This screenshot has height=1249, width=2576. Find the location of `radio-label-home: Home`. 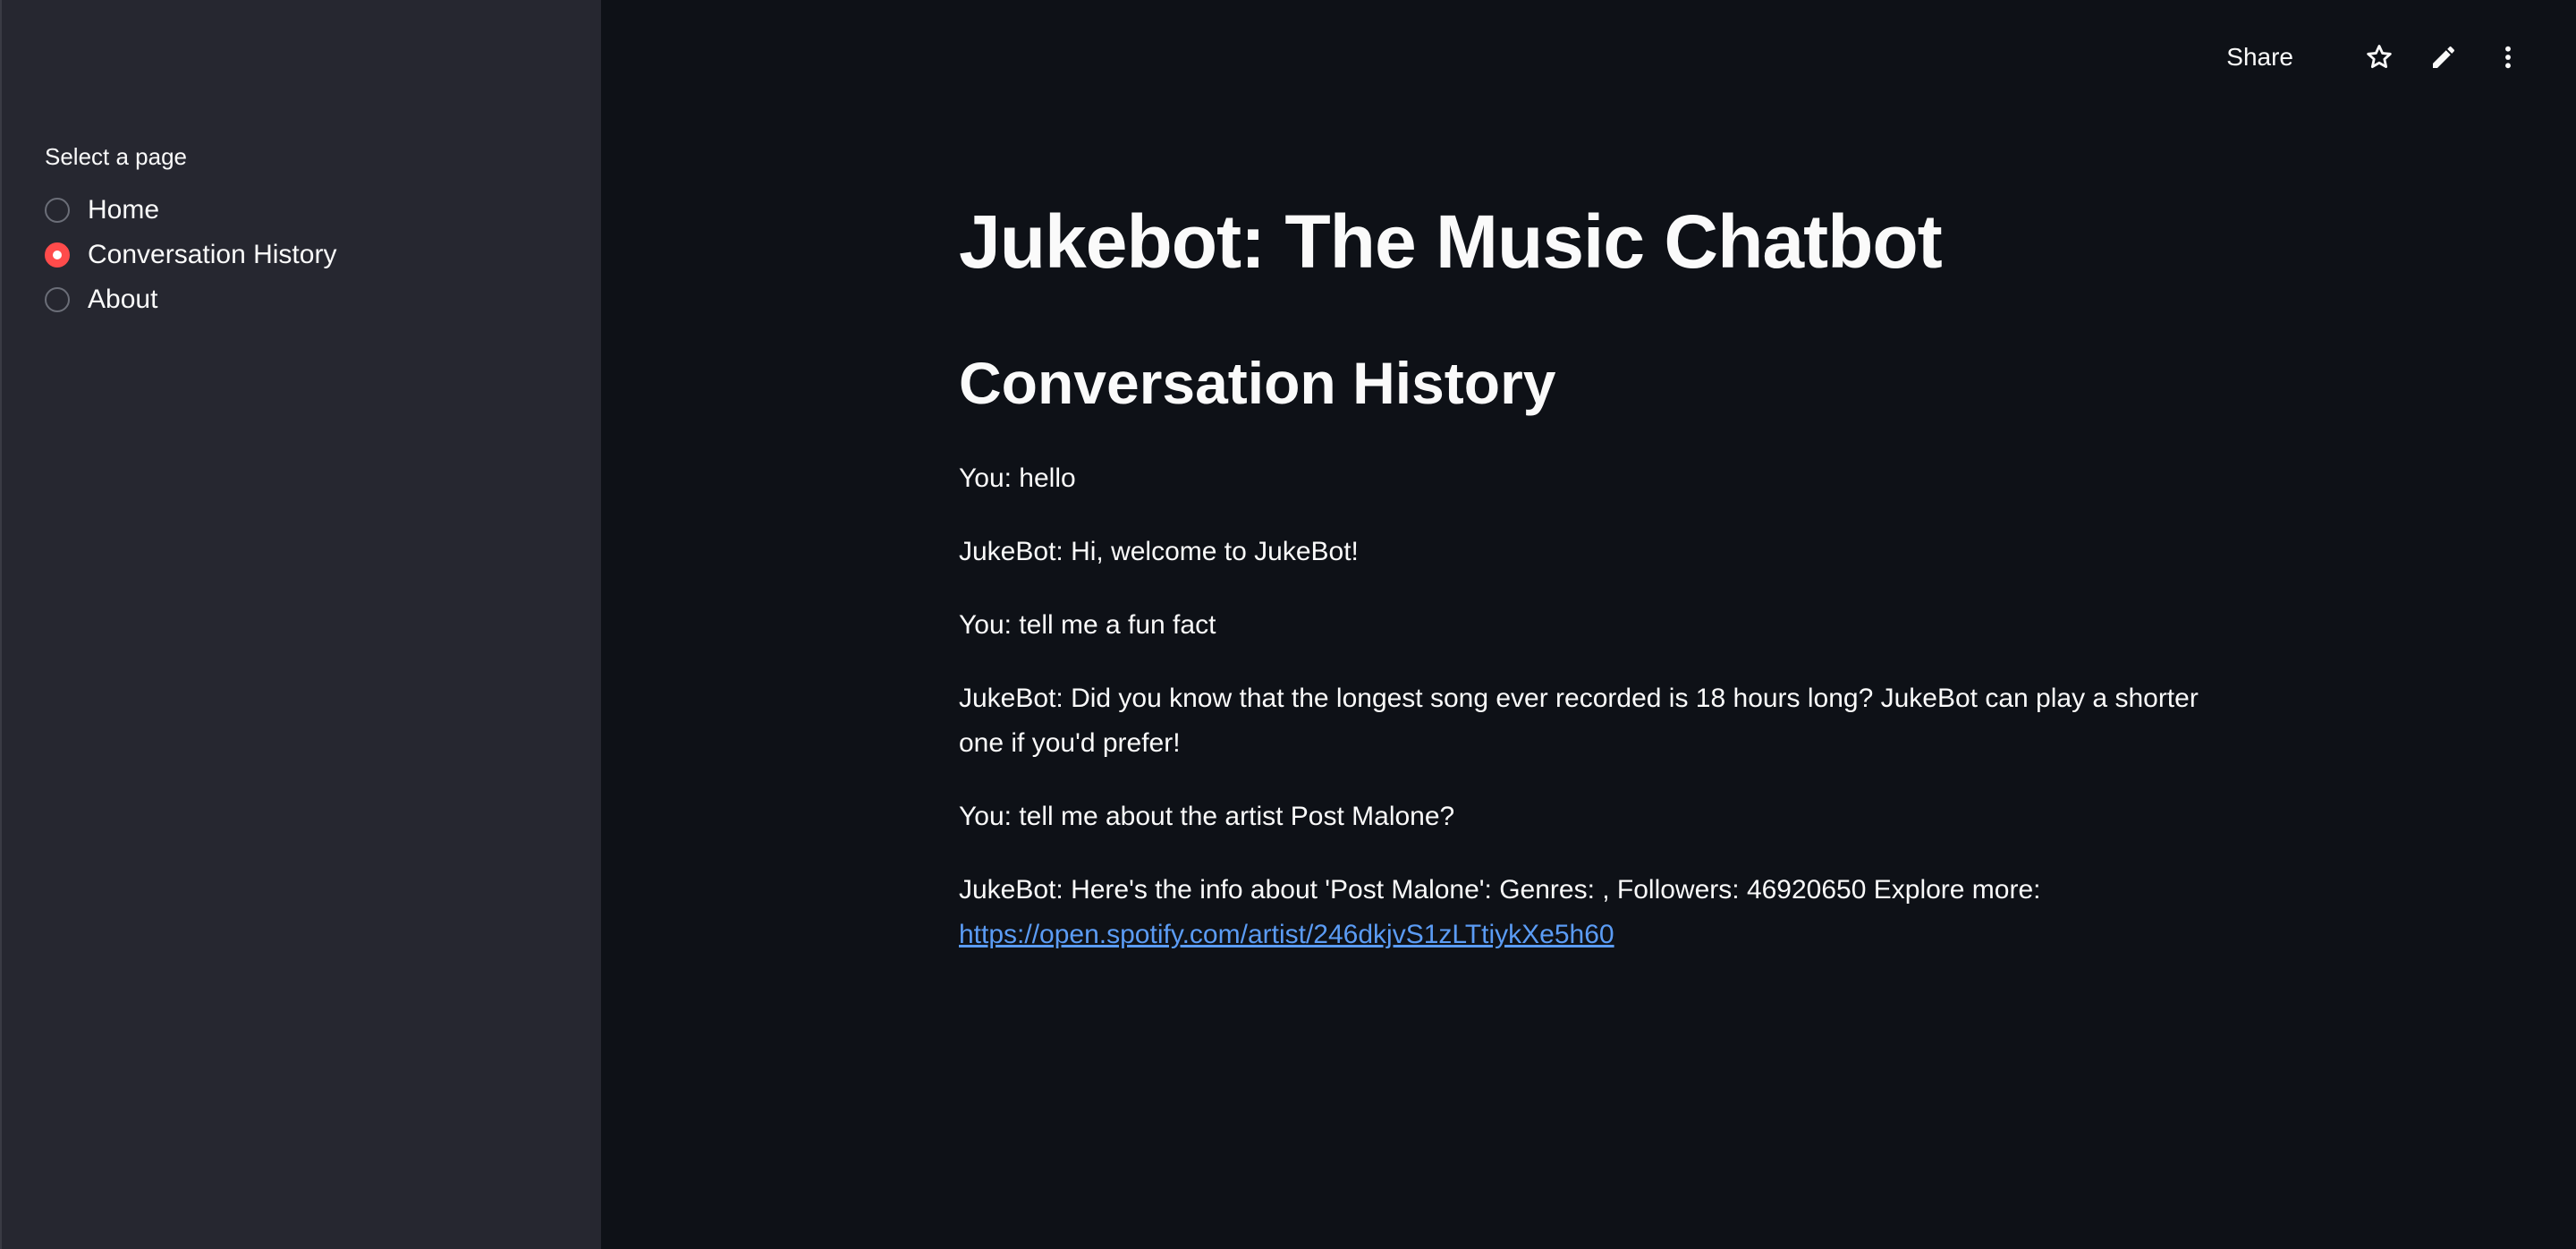

radio-label-home: Home is located at coordinates (124, 210).